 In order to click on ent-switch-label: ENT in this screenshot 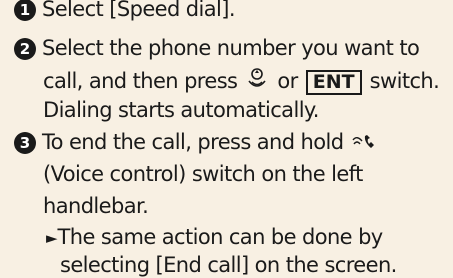, I will do `click(333, 82)`.